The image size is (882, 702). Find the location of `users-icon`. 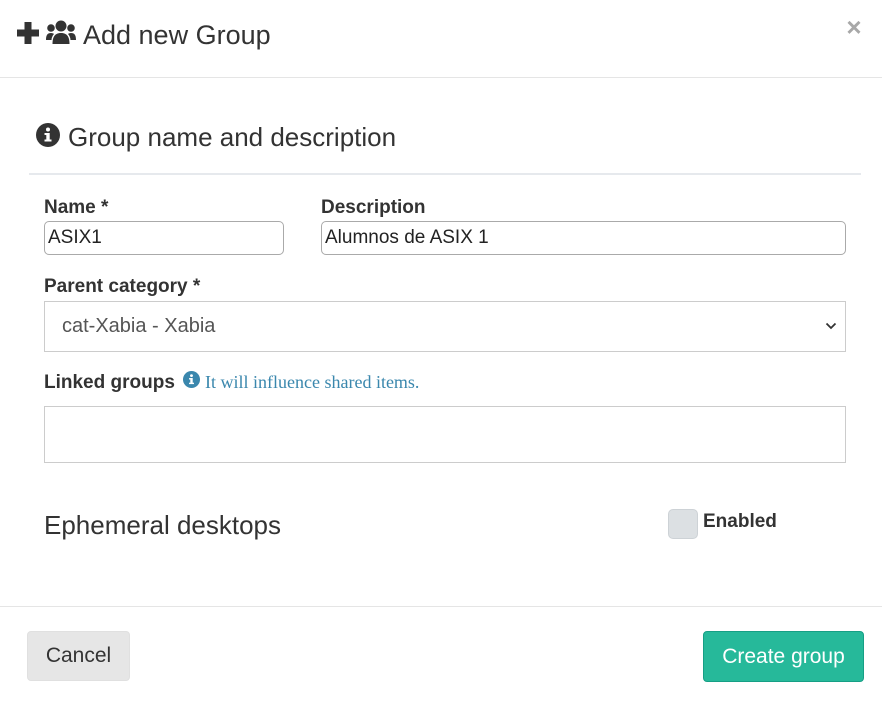

users-icon is located at coordinates (61, 35).